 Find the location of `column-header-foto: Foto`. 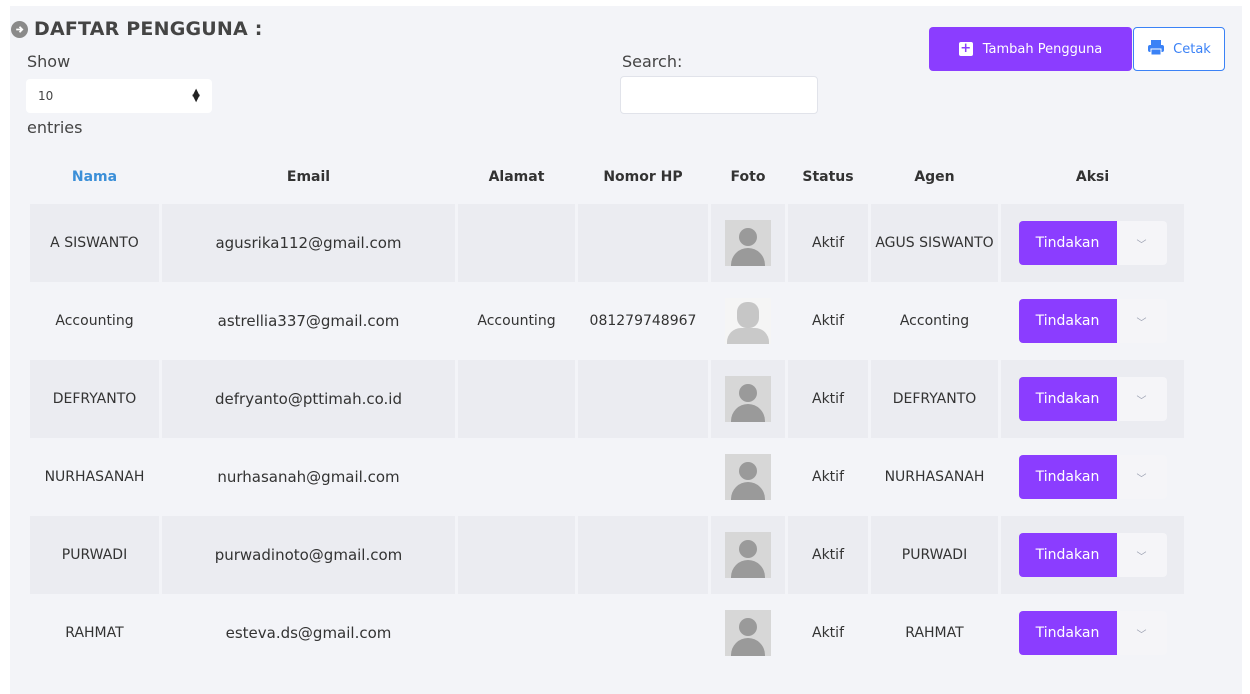

column-header-foto: Foto is located at coordinates (748, 177).